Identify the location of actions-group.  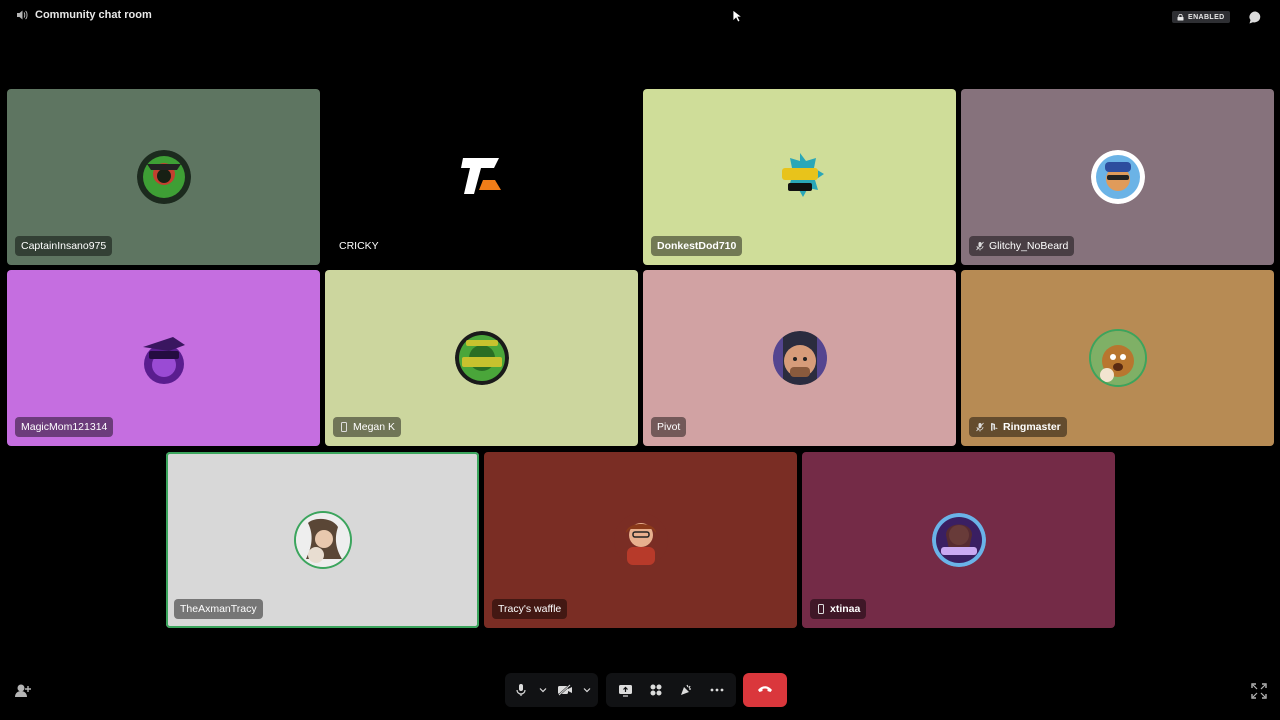
(671, 690).